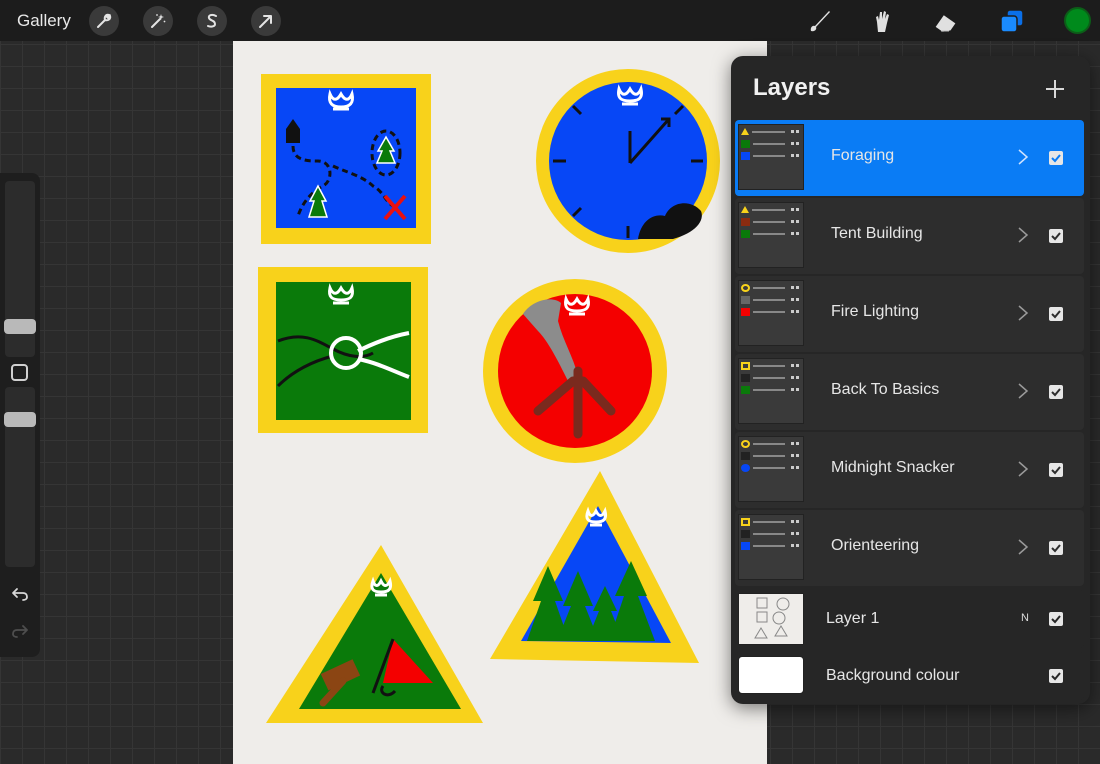  What do you see at coordinates (343, 350) in the screenshot?
I see `back-to-basics-badge` at bounding box center [343, 350].